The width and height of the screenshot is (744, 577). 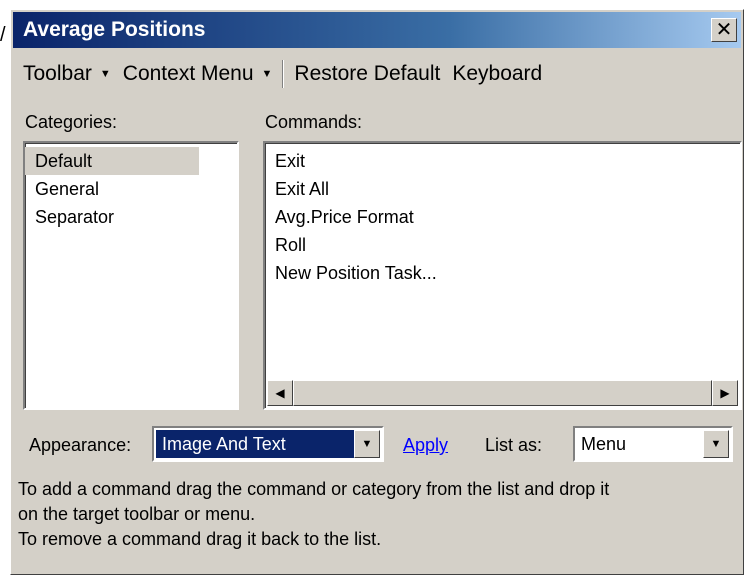 I want to click on background-text-fragment: /, so click(x=3, y=35).